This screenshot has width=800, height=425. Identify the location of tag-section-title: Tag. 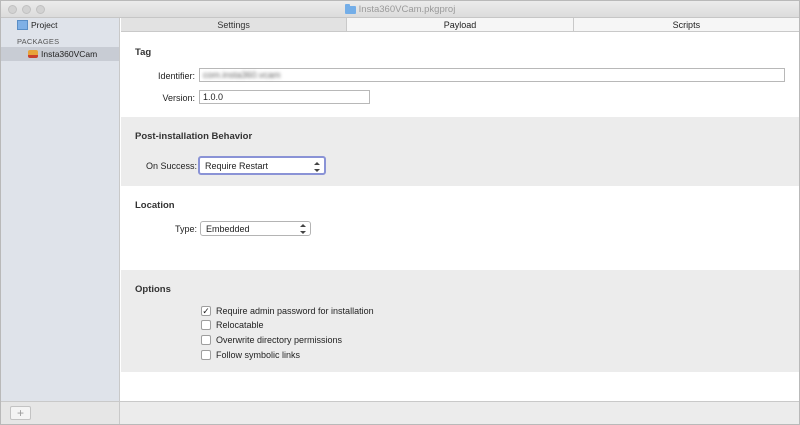
(143, 52).